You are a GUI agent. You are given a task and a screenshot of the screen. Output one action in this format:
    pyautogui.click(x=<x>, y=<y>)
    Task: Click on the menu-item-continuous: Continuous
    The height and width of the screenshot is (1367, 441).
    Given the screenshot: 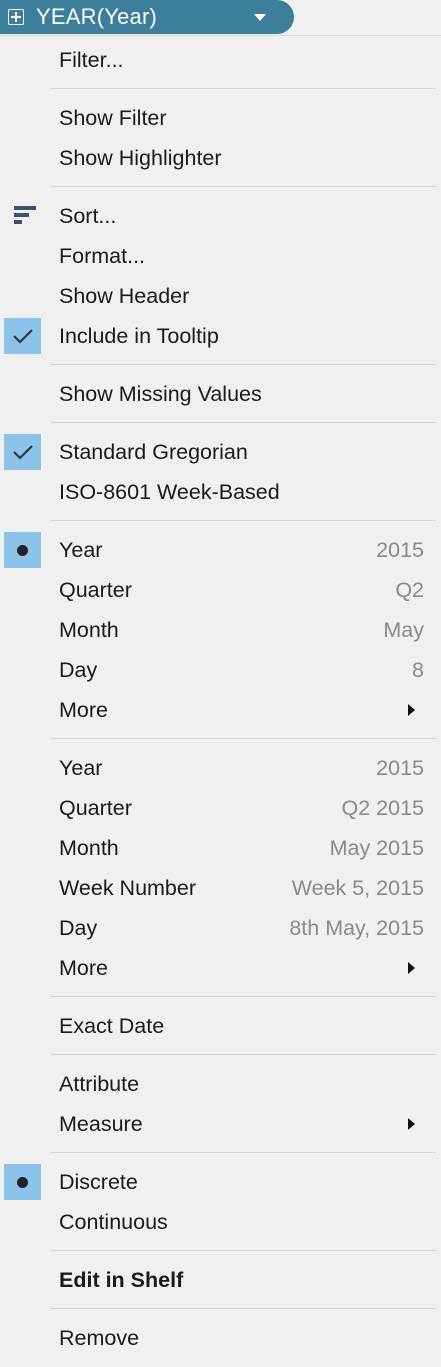 What is the action you would take?
    pyautogui.click(x=220, y=1222)
    